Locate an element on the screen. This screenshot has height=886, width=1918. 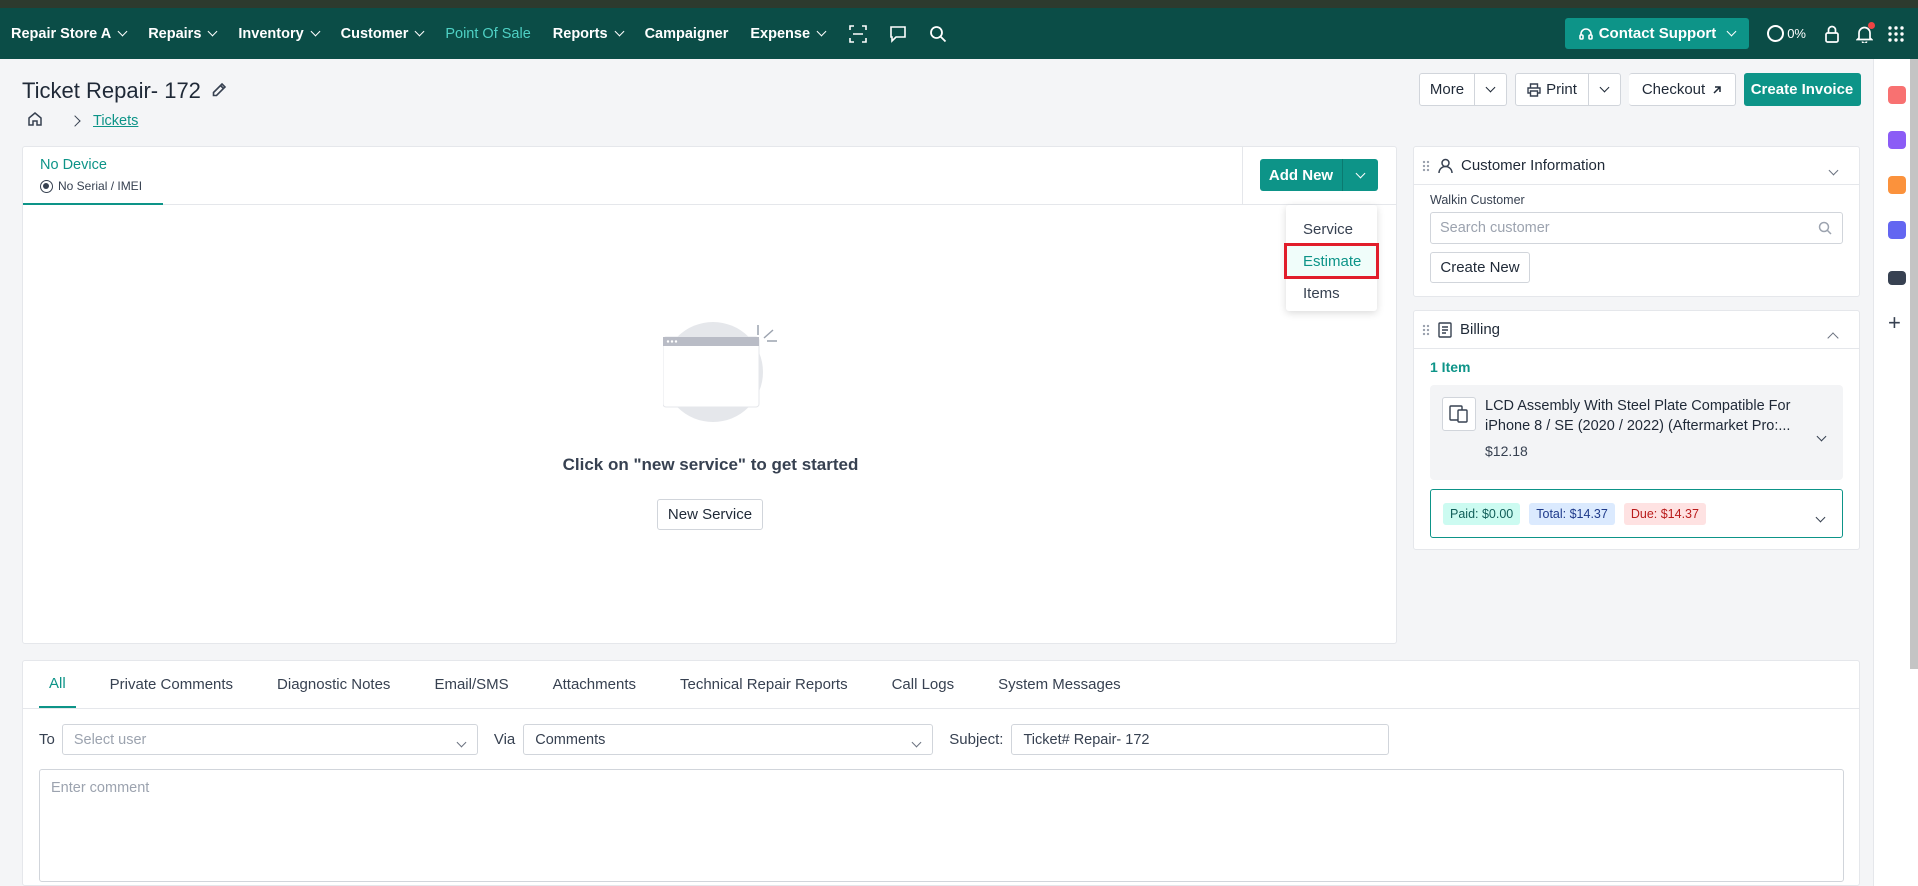
header-actions: More Print Checkout Create Invoice is located at coordinates (1636, 89).